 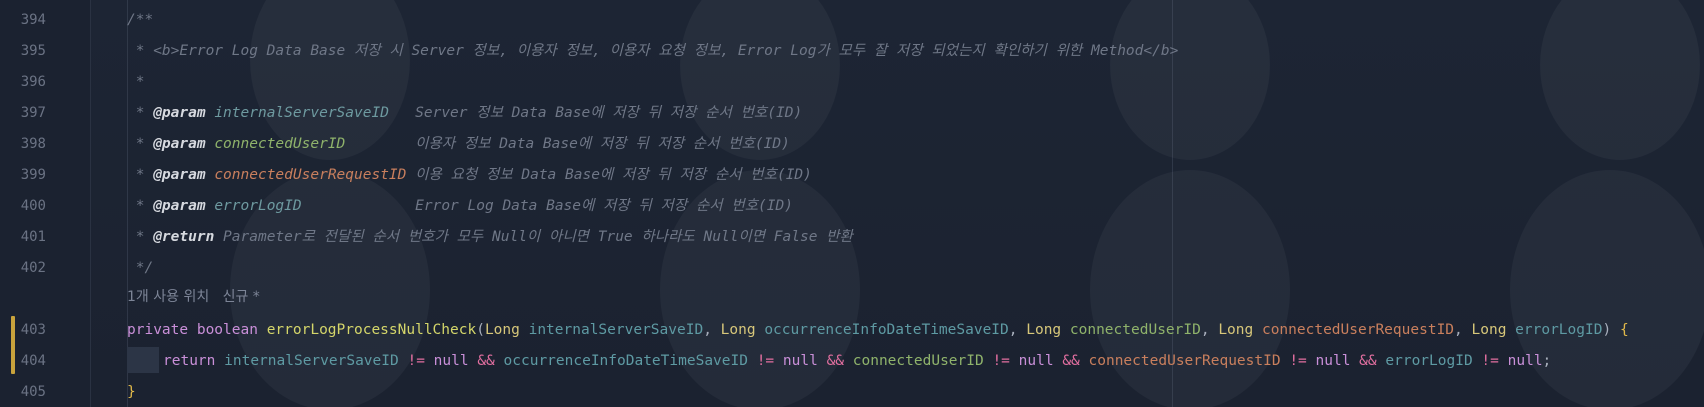 I want to click on open-brace: {, so click(x=1624, y=330).